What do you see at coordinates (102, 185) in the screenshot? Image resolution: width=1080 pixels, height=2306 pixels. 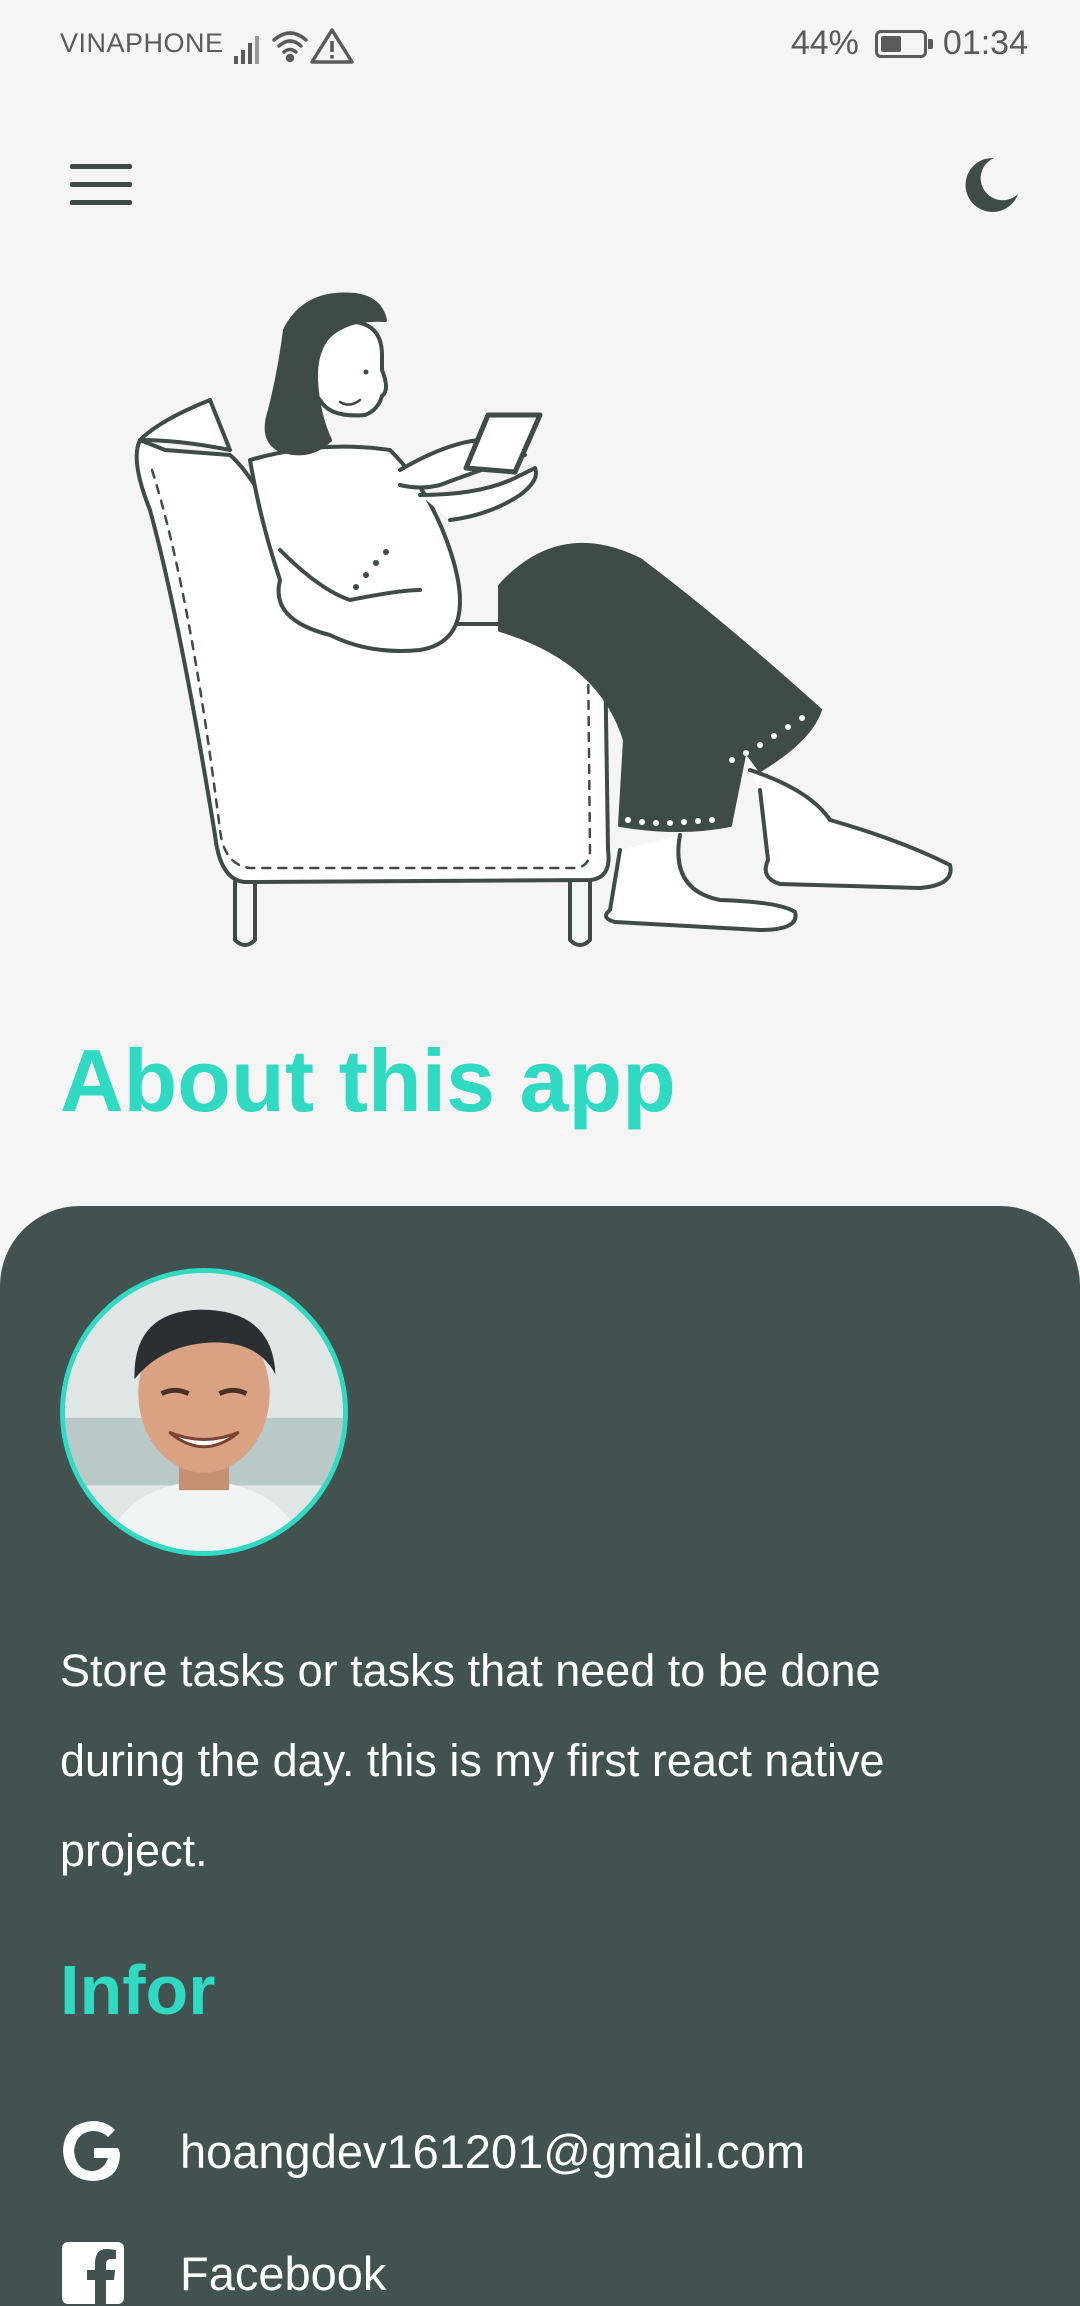 I see `hamburger-menu-icon` at bounding box center [102, 185].